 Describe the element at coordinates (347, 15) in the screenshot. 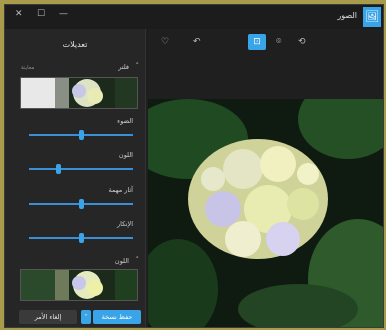

I see `app-title: الصور` at that location.